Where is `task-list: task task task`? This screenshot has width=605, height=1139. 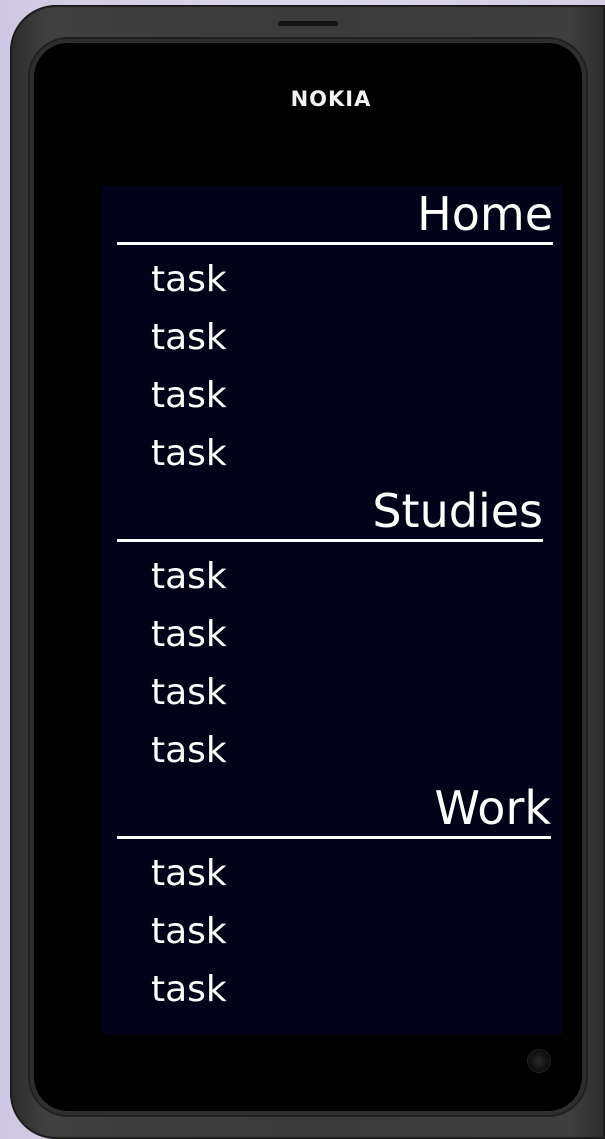
task-list: task task task is located at coordinates (332, 932).